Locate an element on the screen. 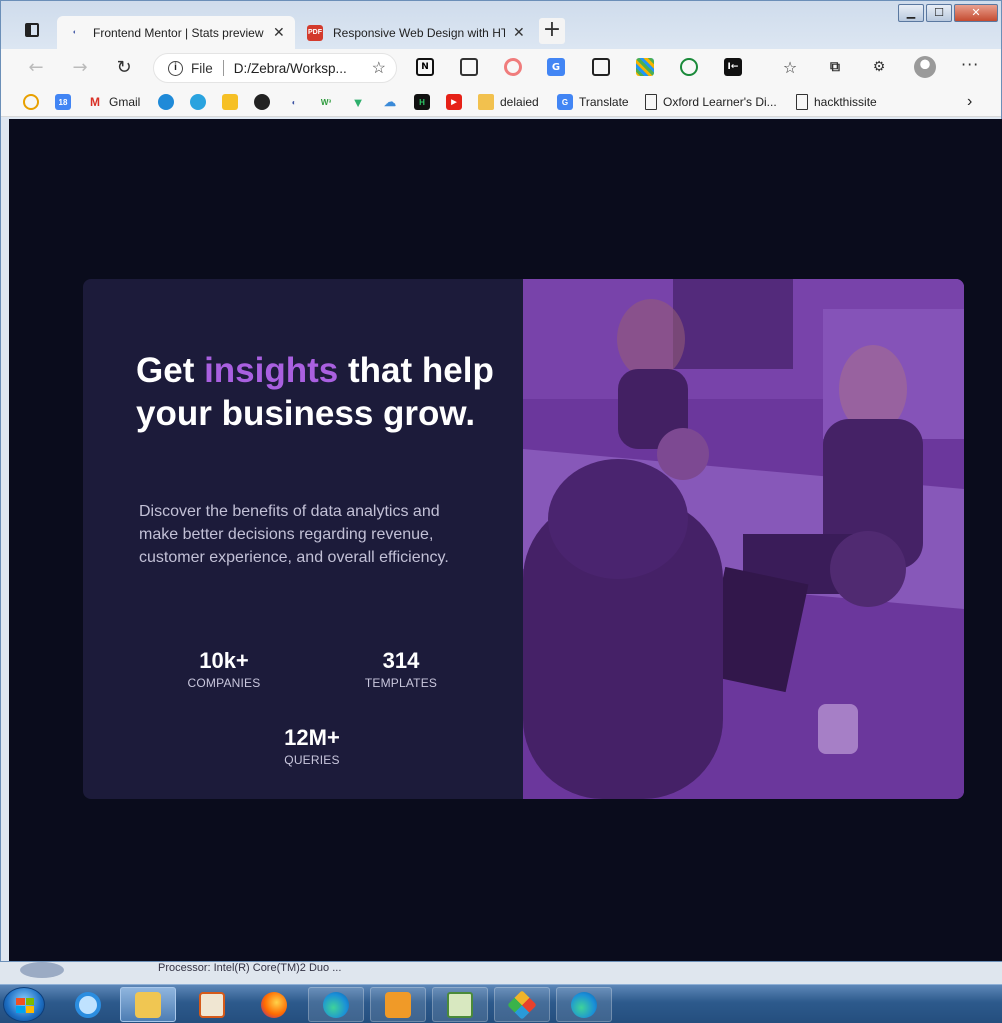 The height and width of the screenshot is (1023, 1002). tab-responsive-web-design: PDF Responsive Web Design with HT ✕ is located at coordinates (416, 32).